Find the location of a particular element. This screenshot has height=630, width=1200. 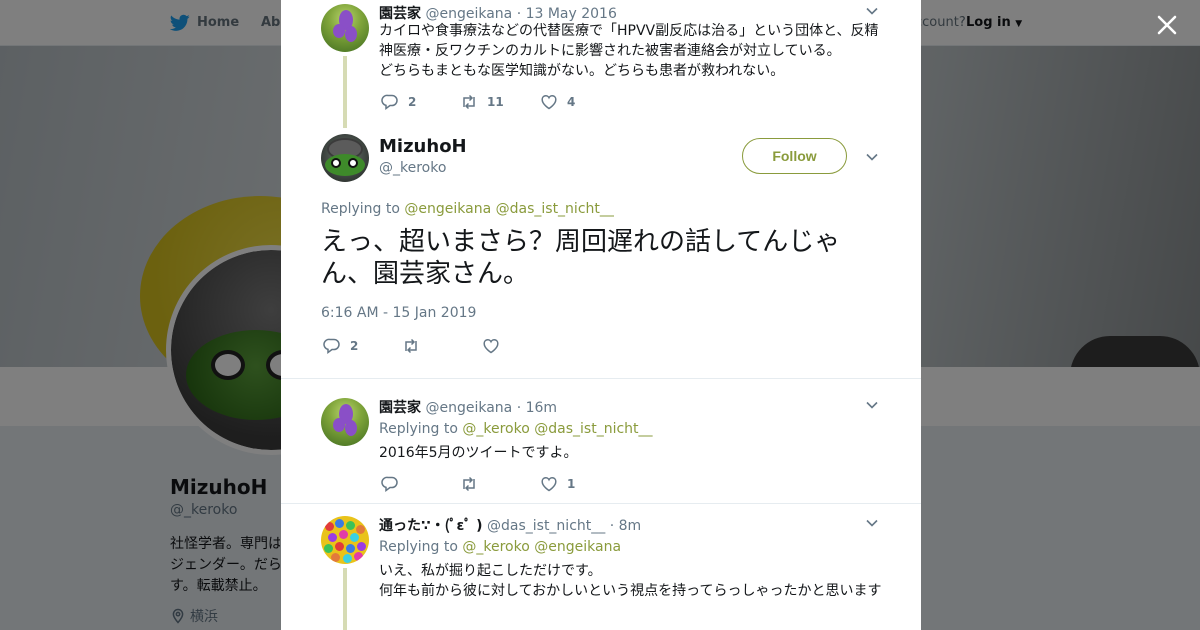

tweet-timestamp: 6:16 AM - 15 Jan 2019 is located at coordinates (398, 313).